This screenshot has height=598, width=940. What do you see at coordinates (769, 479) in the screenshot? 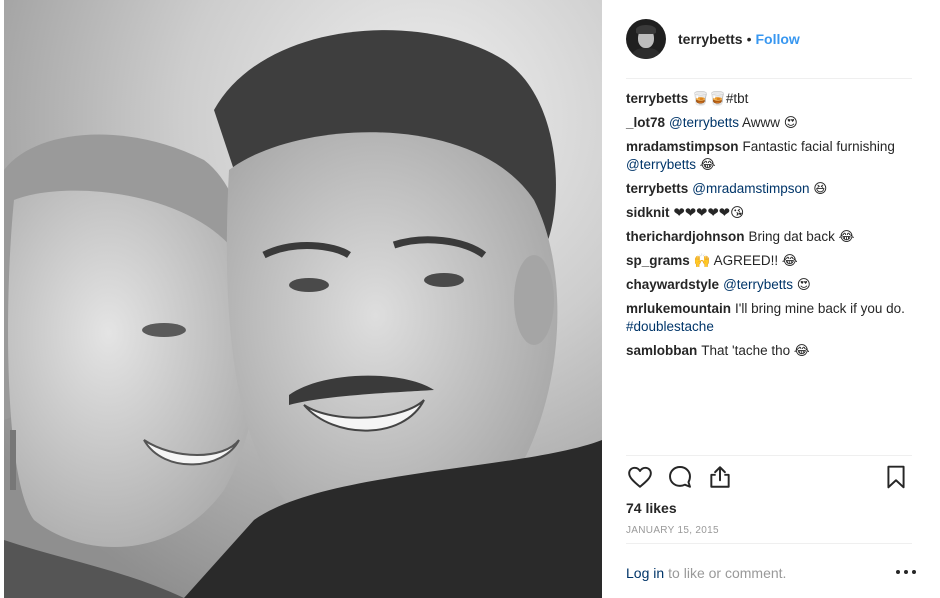
I see `post-actions` at bounding box center [769, 479].